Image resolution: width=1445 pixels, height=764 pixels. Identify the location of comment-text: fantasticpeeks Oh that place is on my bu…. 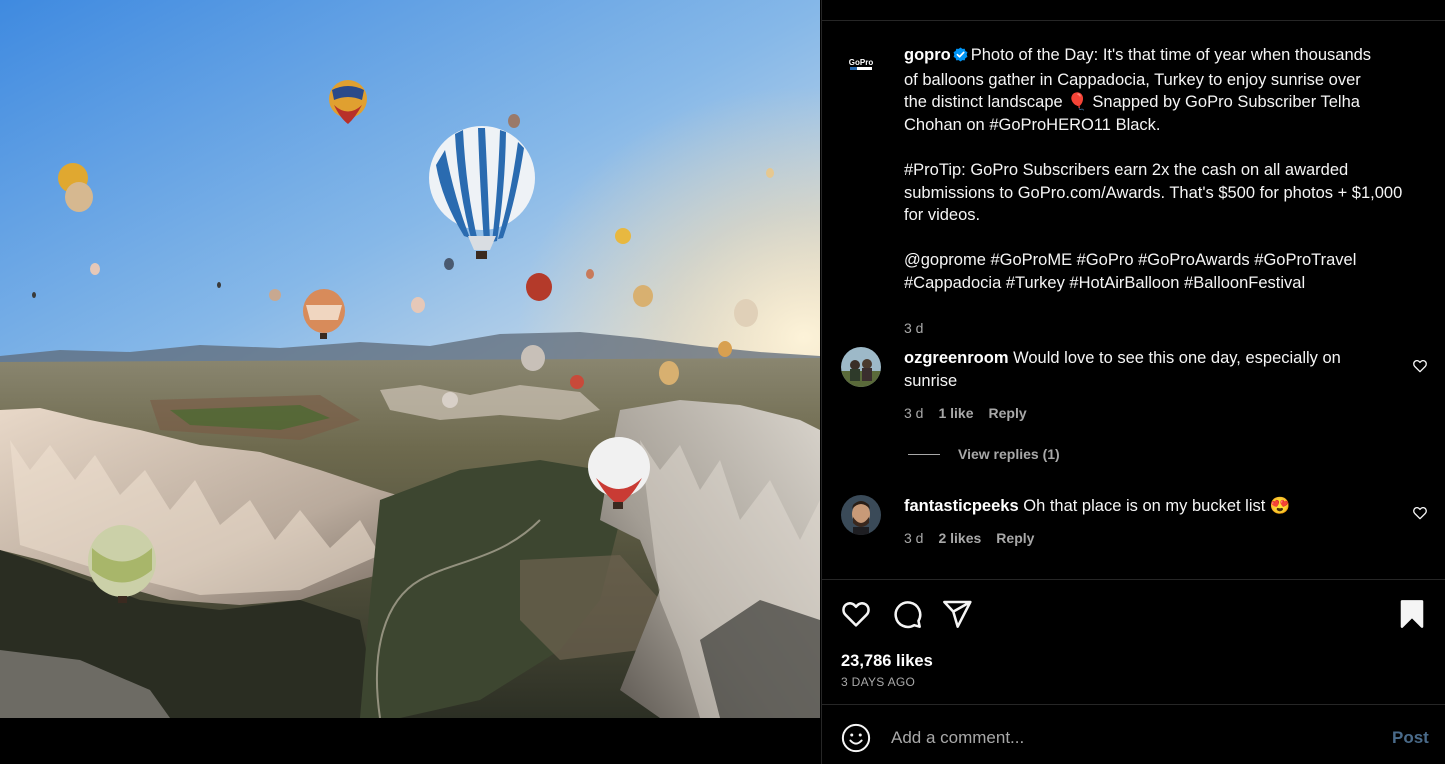
(1144, 506).